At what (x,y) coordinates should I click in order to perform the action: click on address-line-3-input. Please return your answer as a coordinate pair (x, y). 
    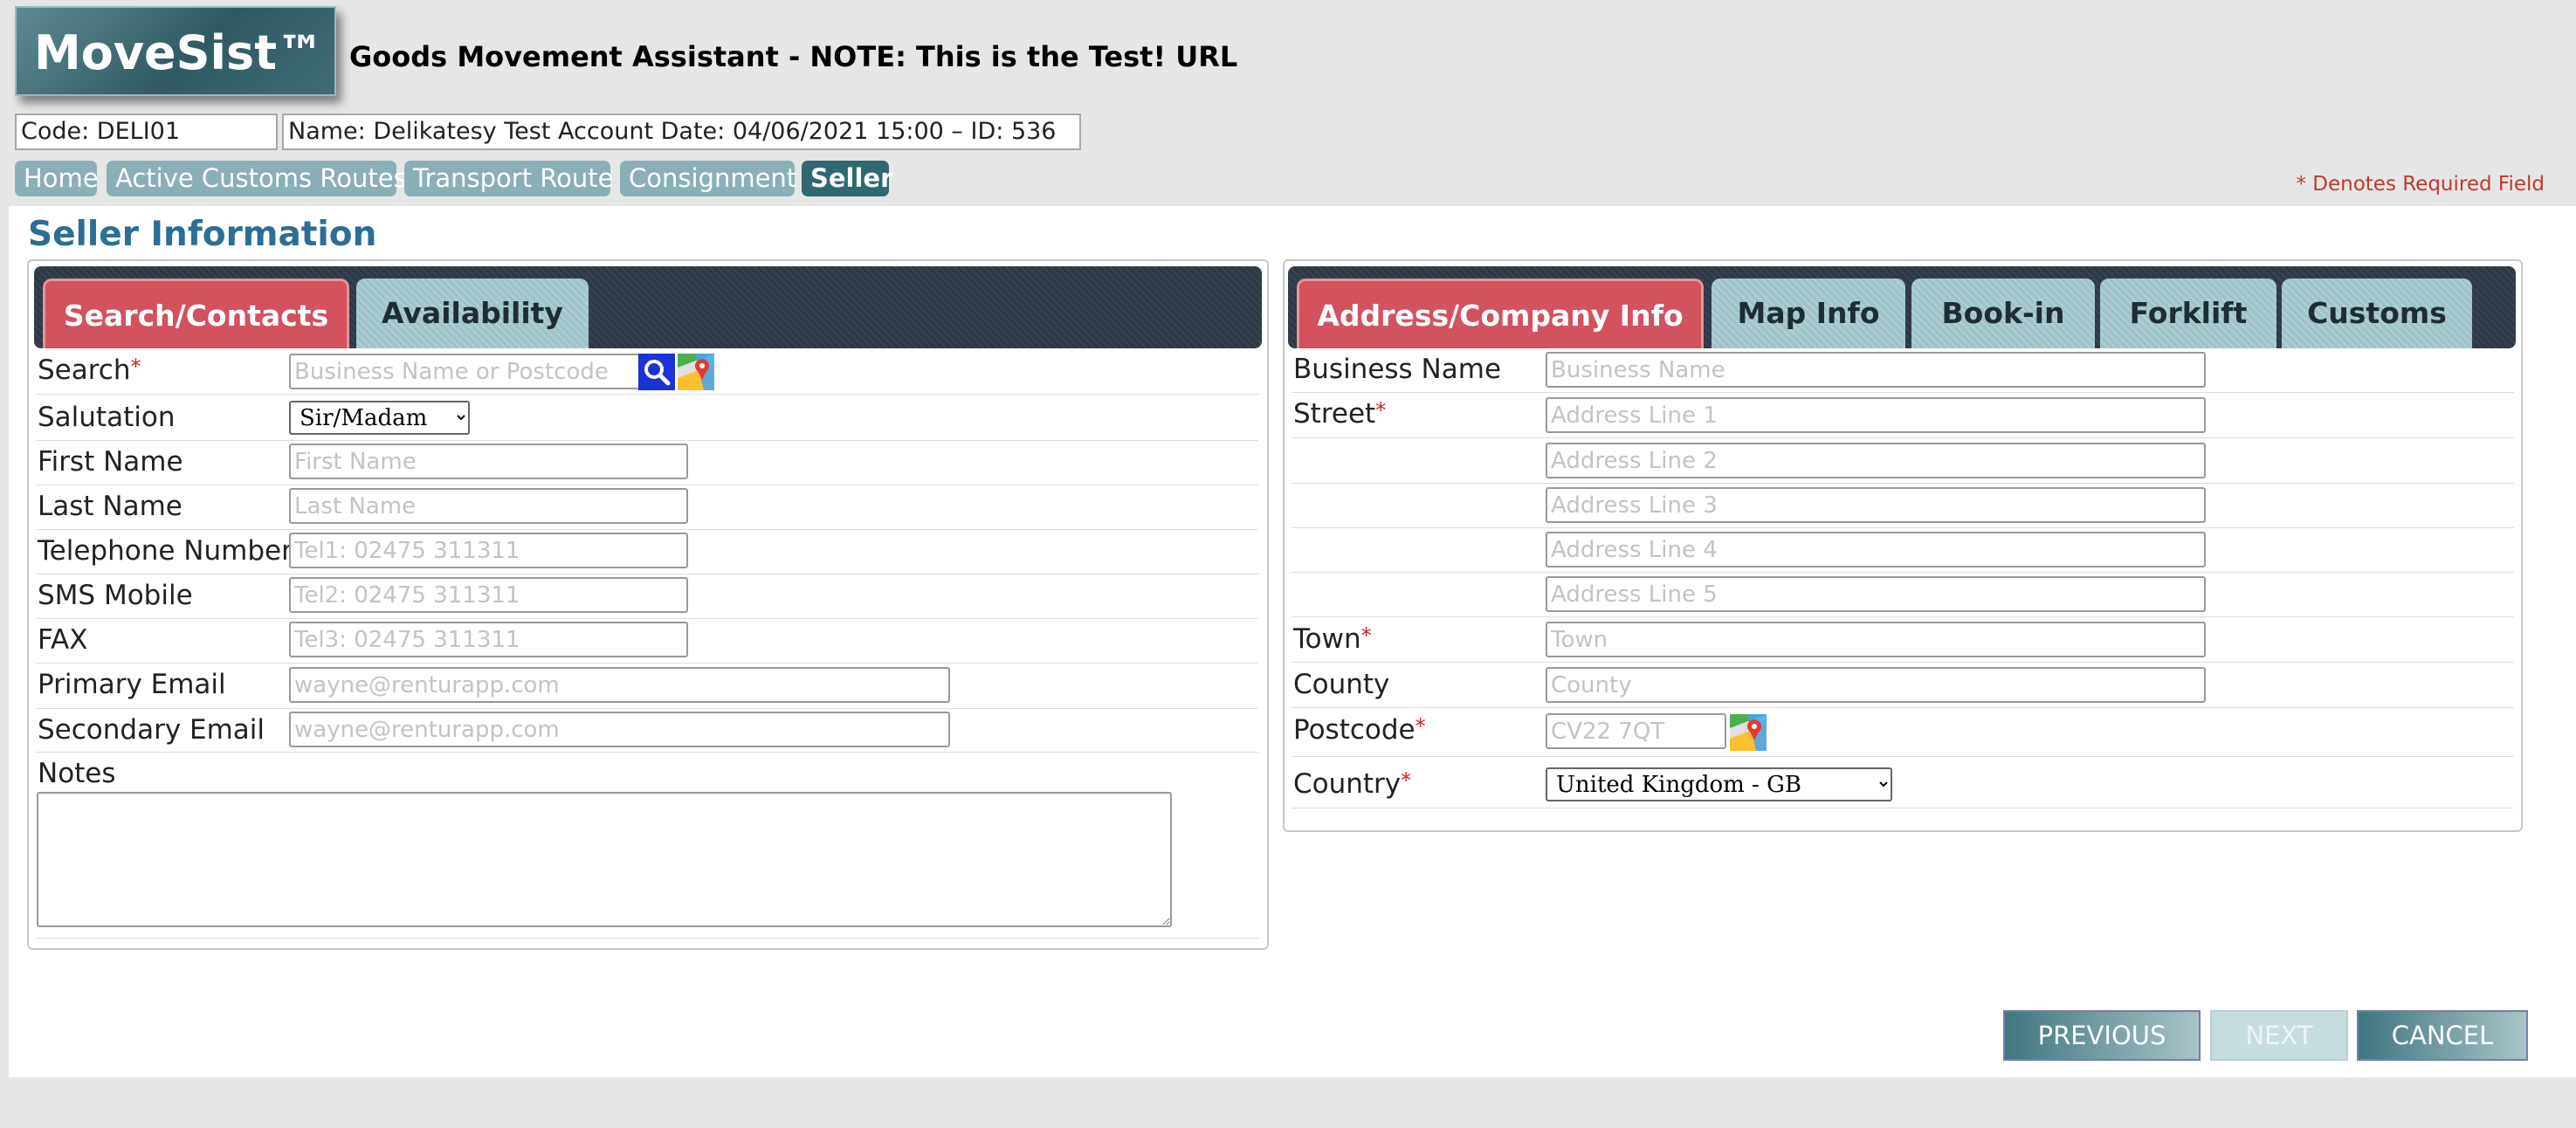
    Looking at the image, I should click on (1876, 505).